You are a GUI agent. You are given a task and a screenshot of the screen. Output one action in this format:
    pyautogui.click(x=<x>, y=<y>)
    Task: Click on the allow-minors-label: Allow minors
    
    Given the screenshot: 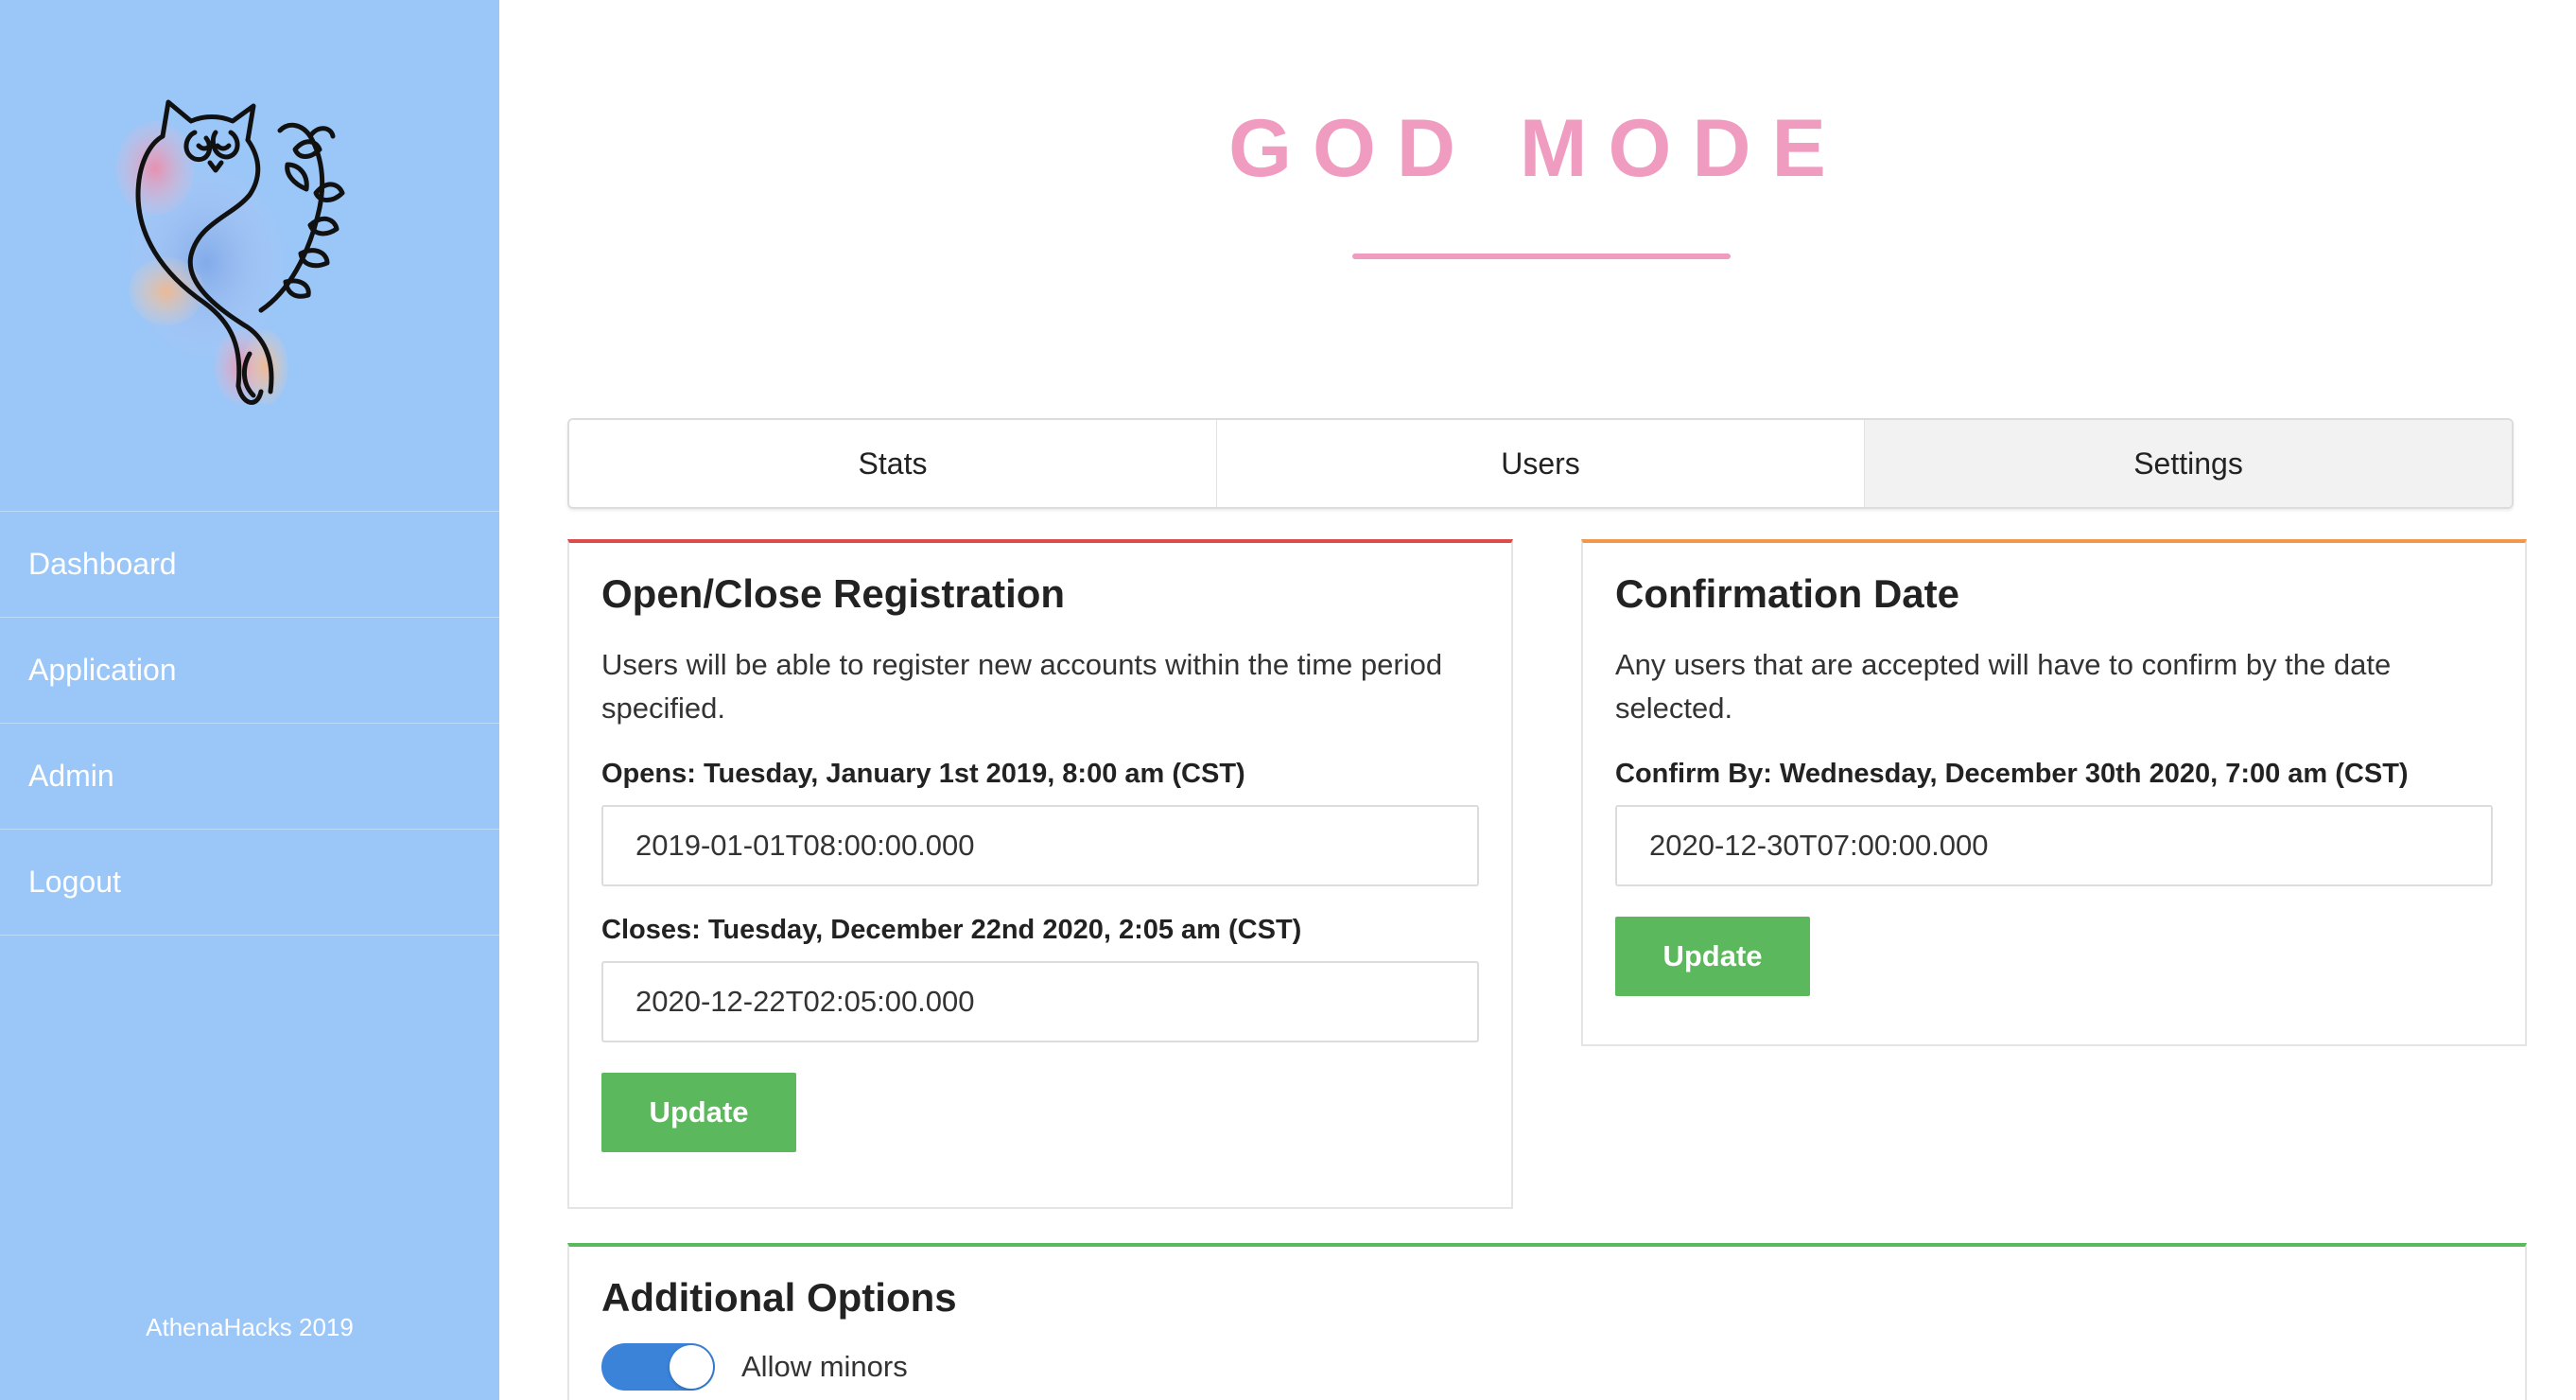 What is the action you would take?
    pyautogui.click(x=824, y=1366)
    